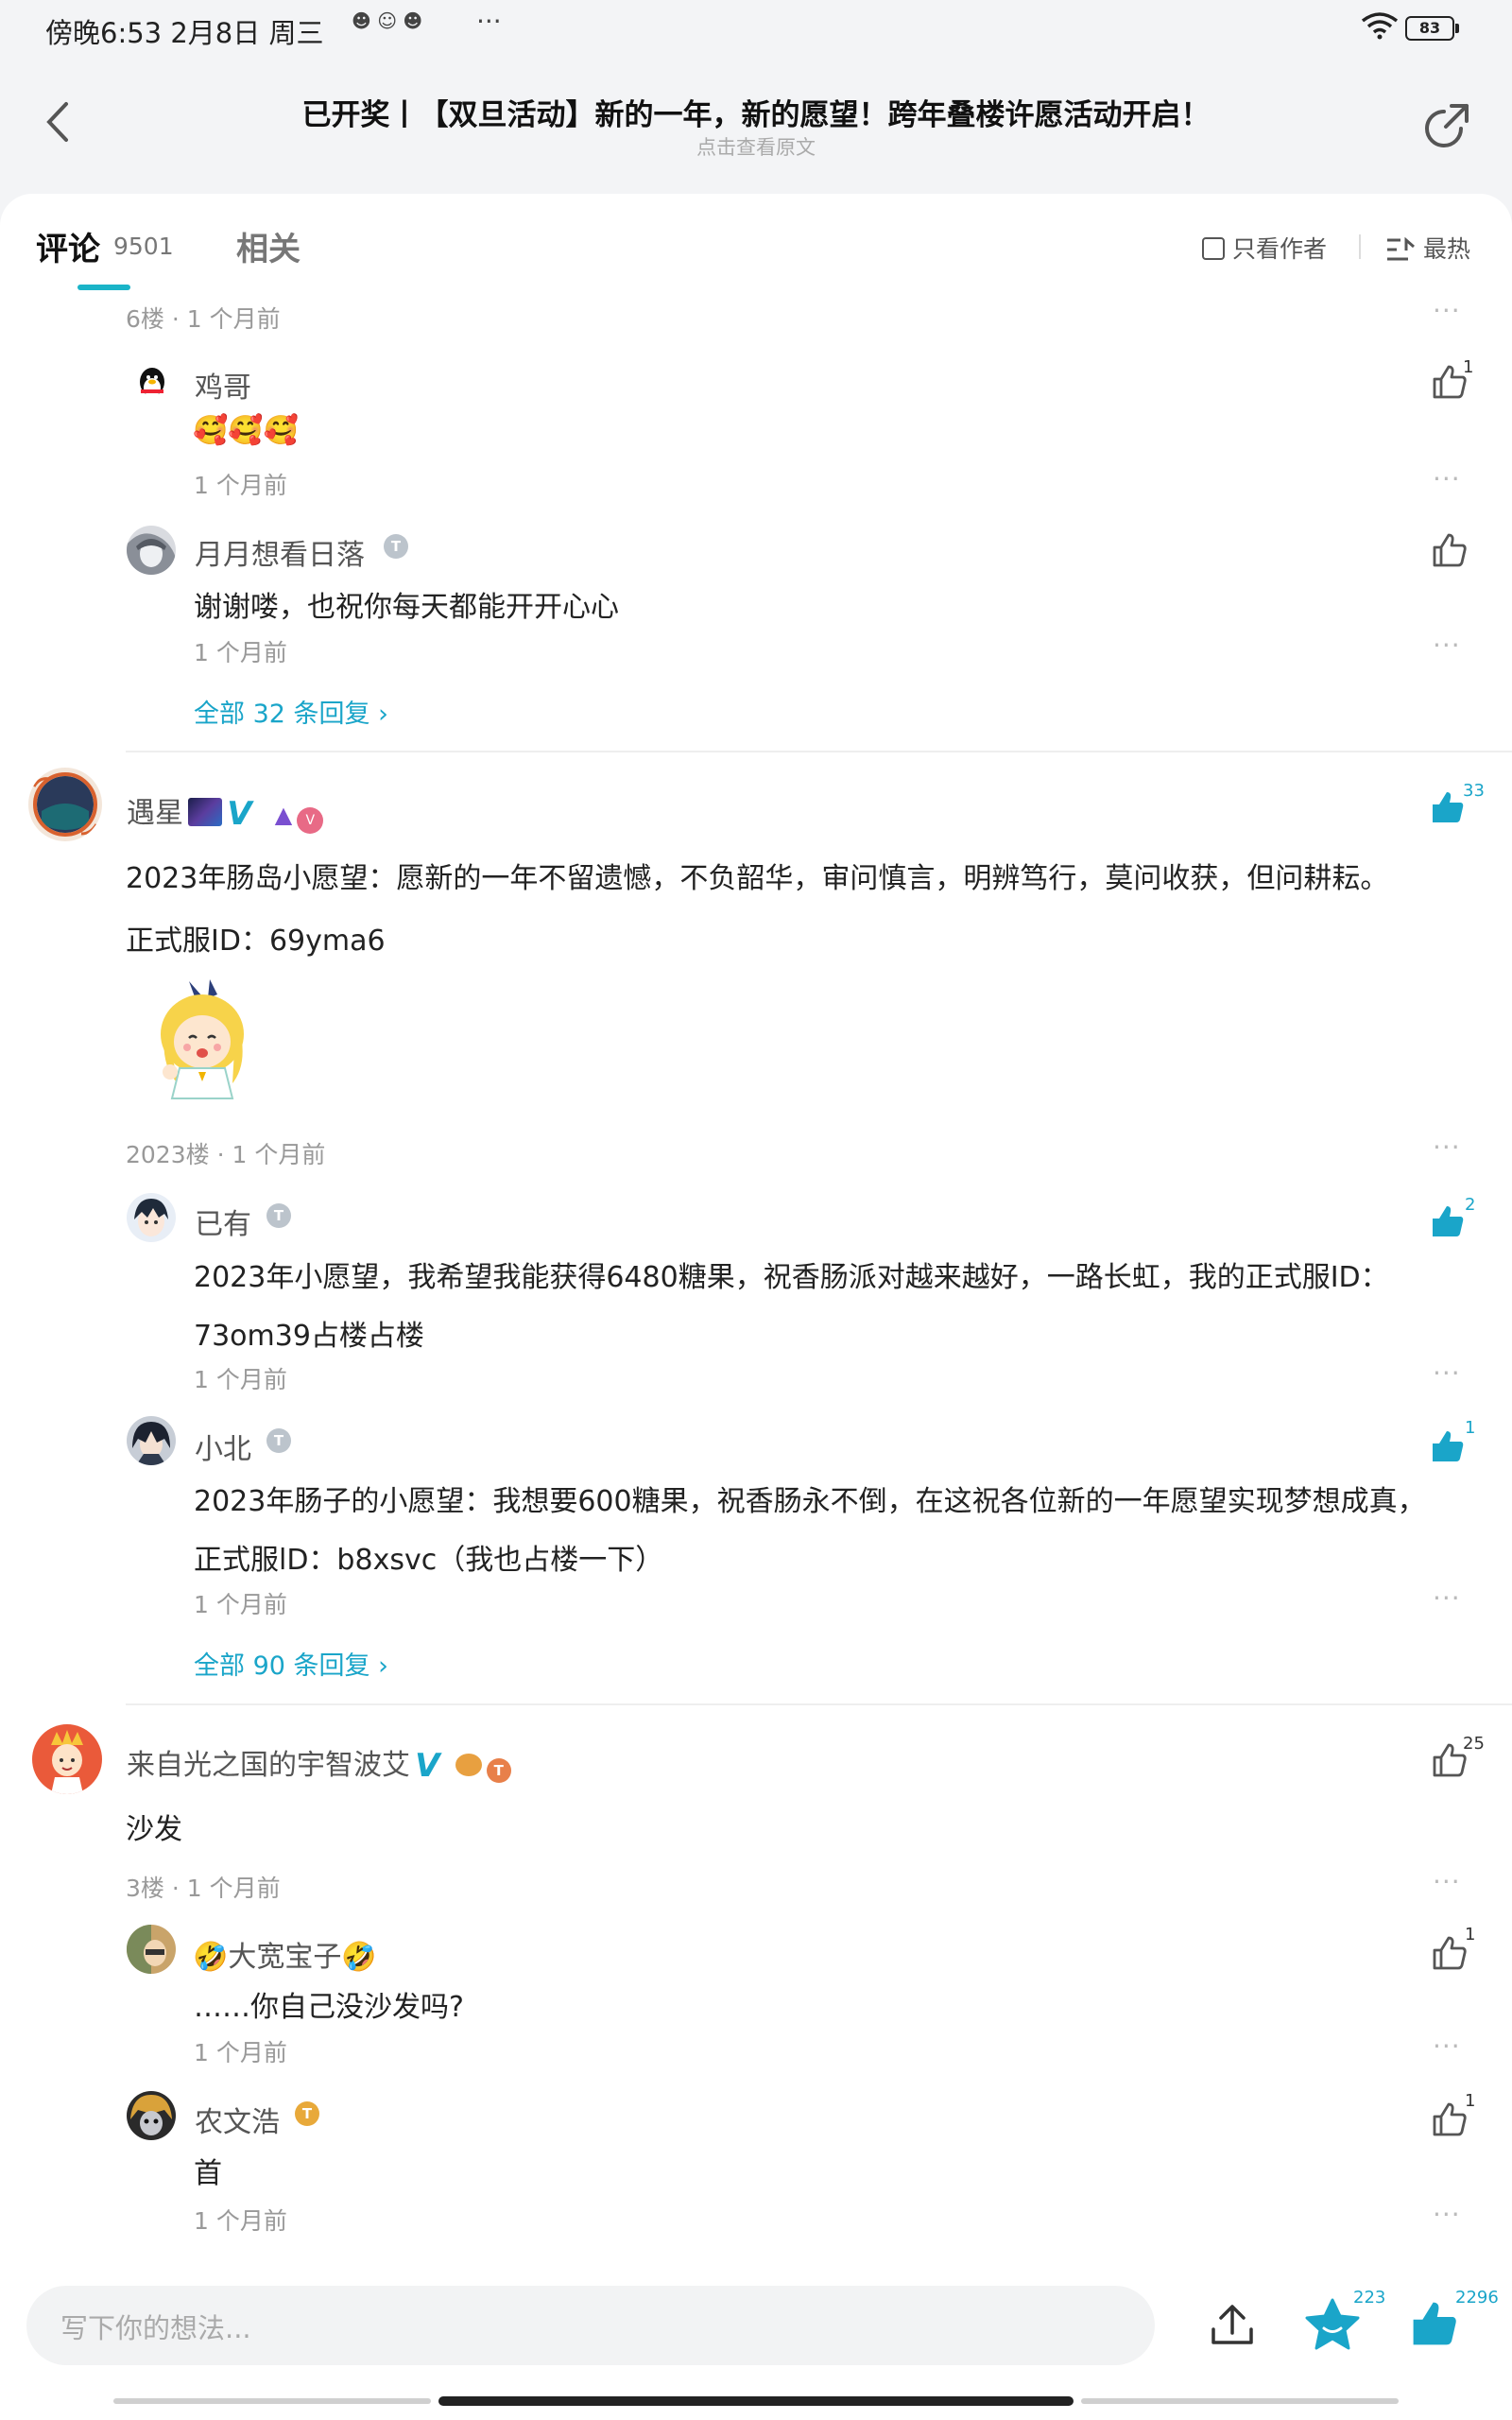 The image size is (1512, 2420). I want to click on star-icon, so click(1332, 2324).